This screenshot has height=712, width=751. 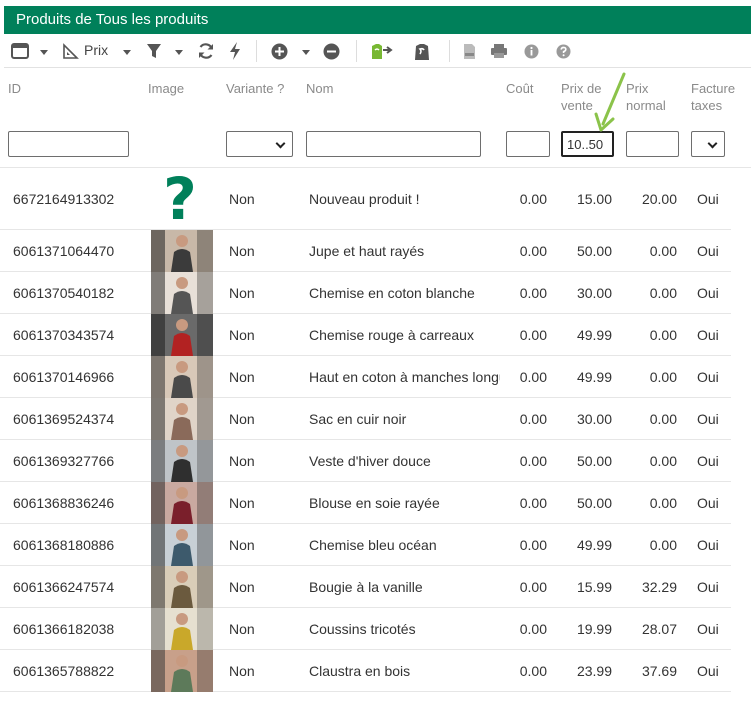 I want to click on cell-id: 6061366247574, so click(x=64, y=586).